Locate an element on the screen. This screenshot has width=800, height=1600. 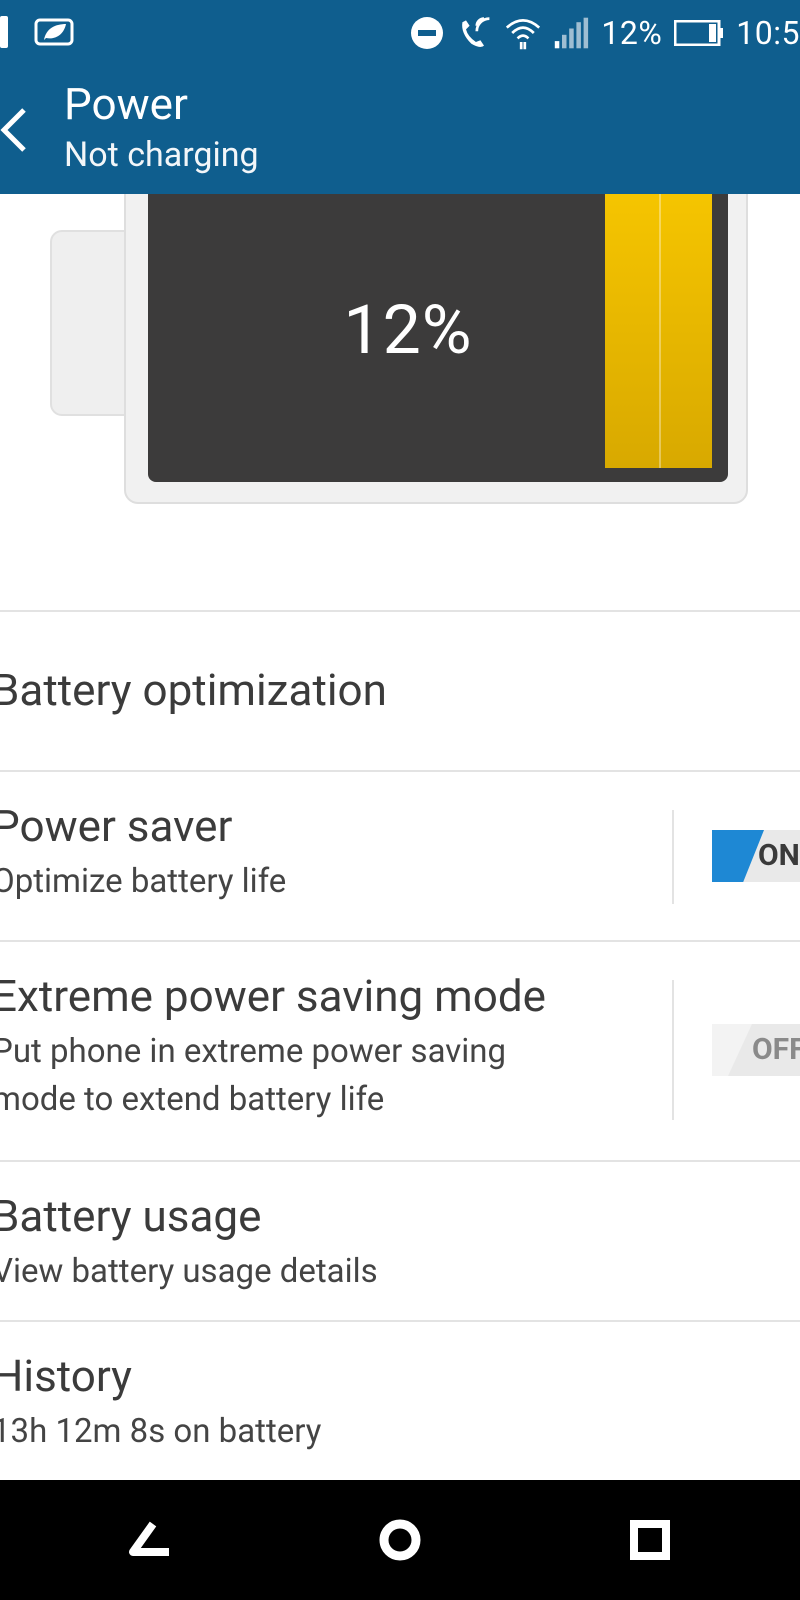
navigation-bar is located at coordinates (400, 1540).